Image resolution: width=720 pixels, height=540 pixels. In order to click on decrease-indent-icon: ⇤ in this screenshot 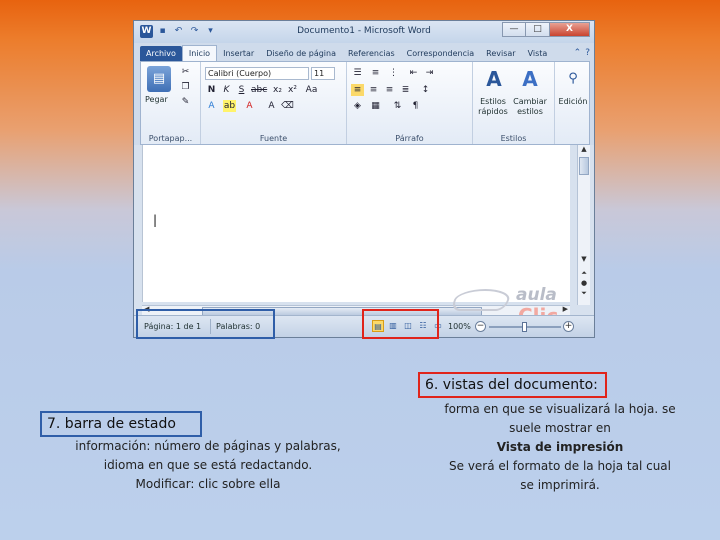, I will do `click(413, 73)`.